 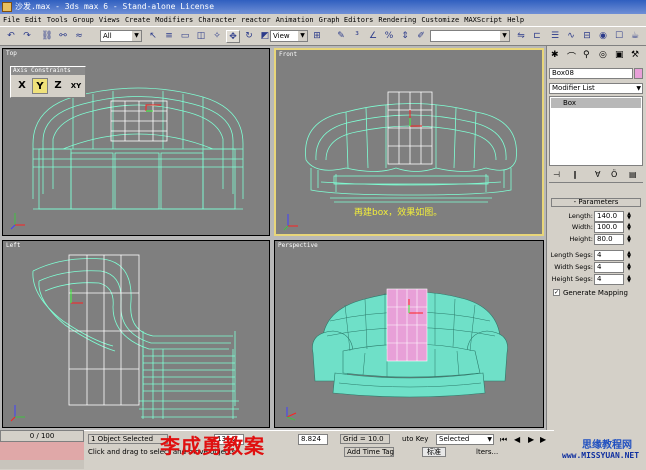 What do you see at coordinates (405, 36) in the screenshot?
I see `spinner-snap-icon: ⇕` at bounding box center [405, 36].